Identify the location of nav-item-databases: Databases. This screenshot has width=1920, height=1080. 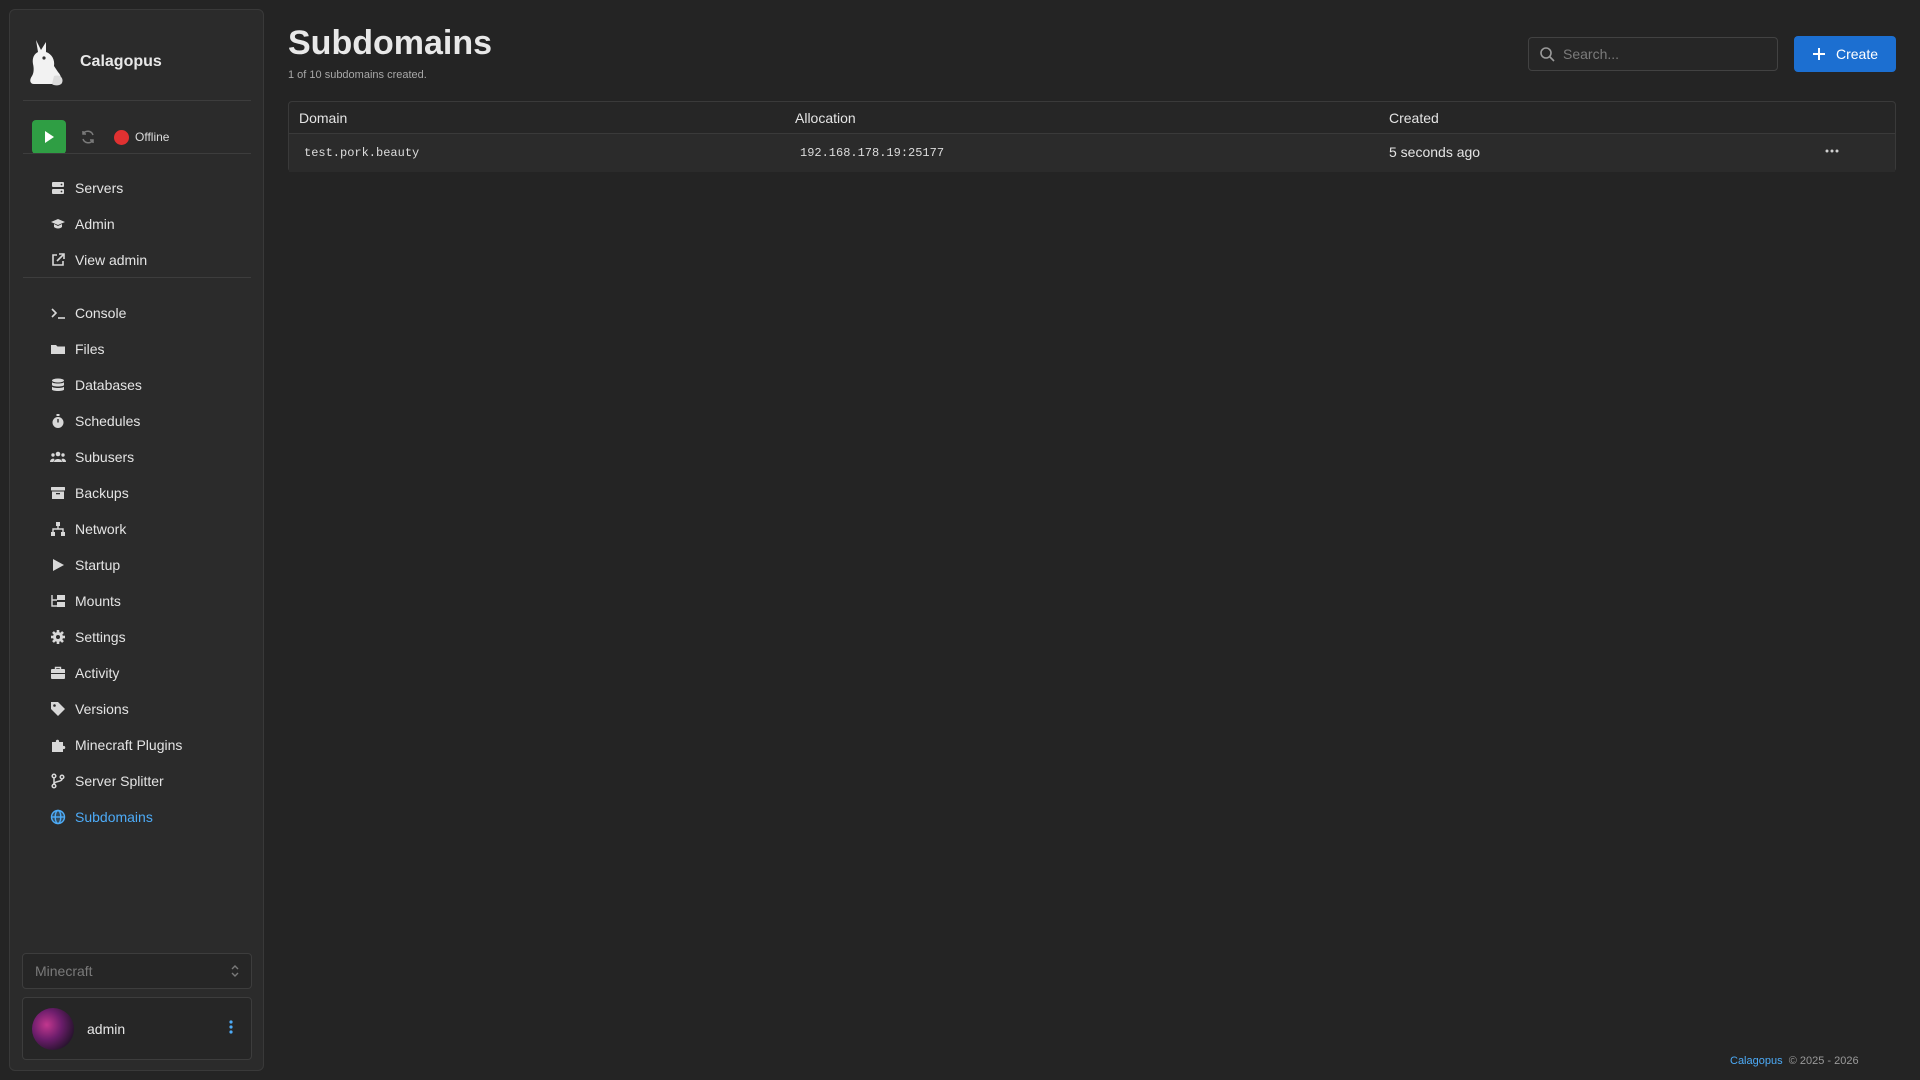
(146, 385).